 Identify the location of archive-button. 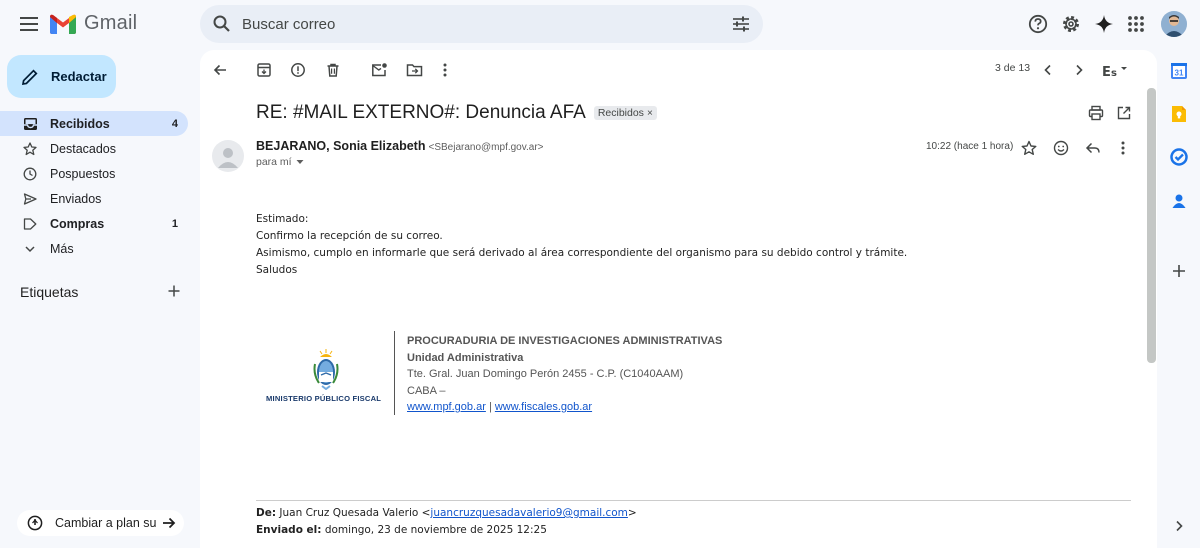
(264, 70).